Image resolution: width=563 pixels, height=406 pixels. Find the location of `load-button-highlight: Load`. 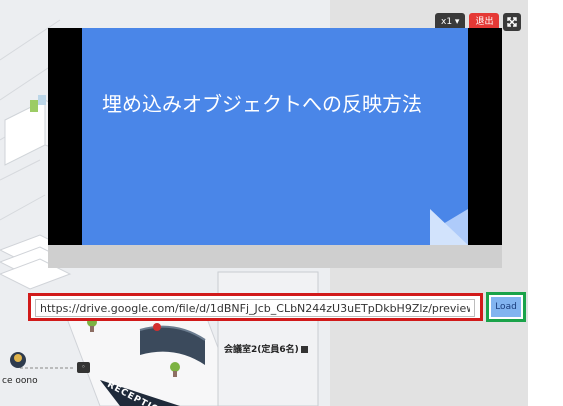

load-button-highlight: Load is located at coordinates (506, 307).